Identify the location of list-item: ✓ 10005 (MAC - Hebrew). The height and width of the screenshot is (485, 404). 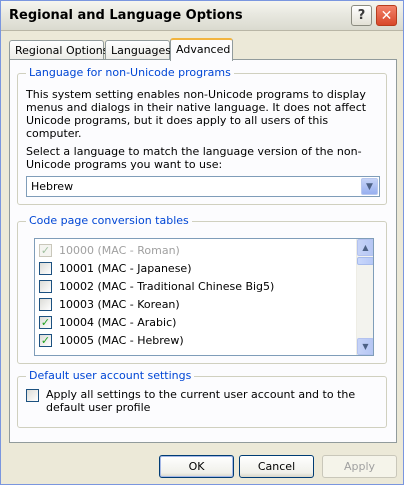
(111, 340).